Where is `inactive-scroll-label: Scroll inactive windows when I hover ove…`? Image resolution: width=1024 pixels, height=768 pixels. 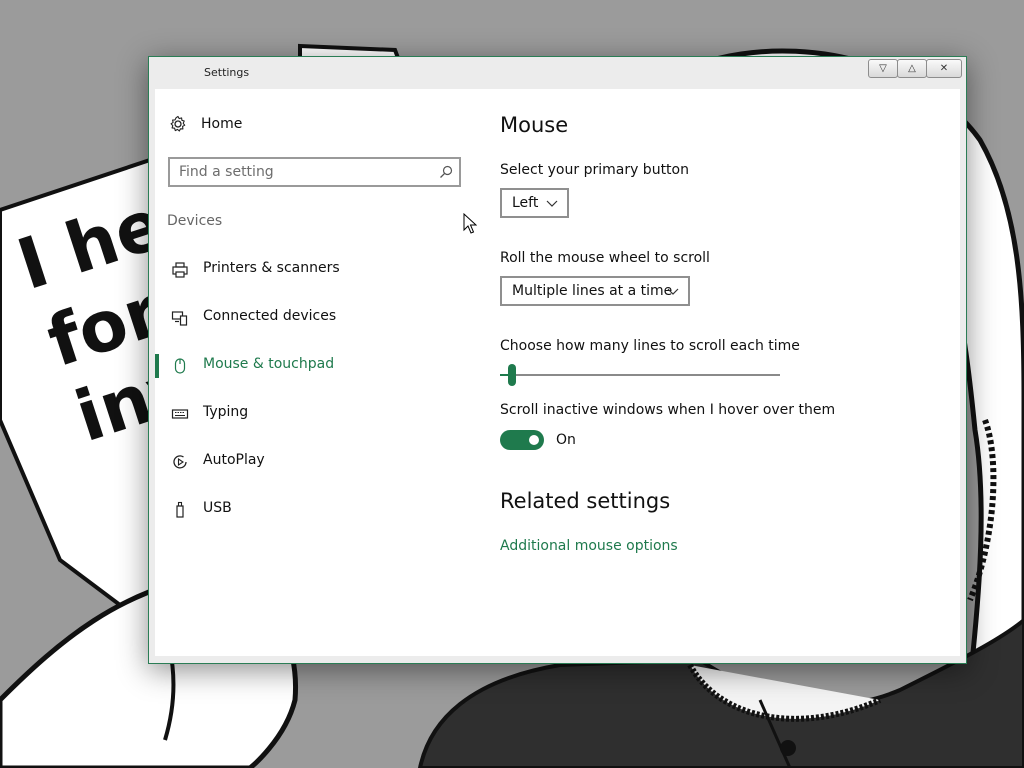 inactive-scroll-label: Scroll inactive windows when I hover ove… is located at coordinates (668, 410).